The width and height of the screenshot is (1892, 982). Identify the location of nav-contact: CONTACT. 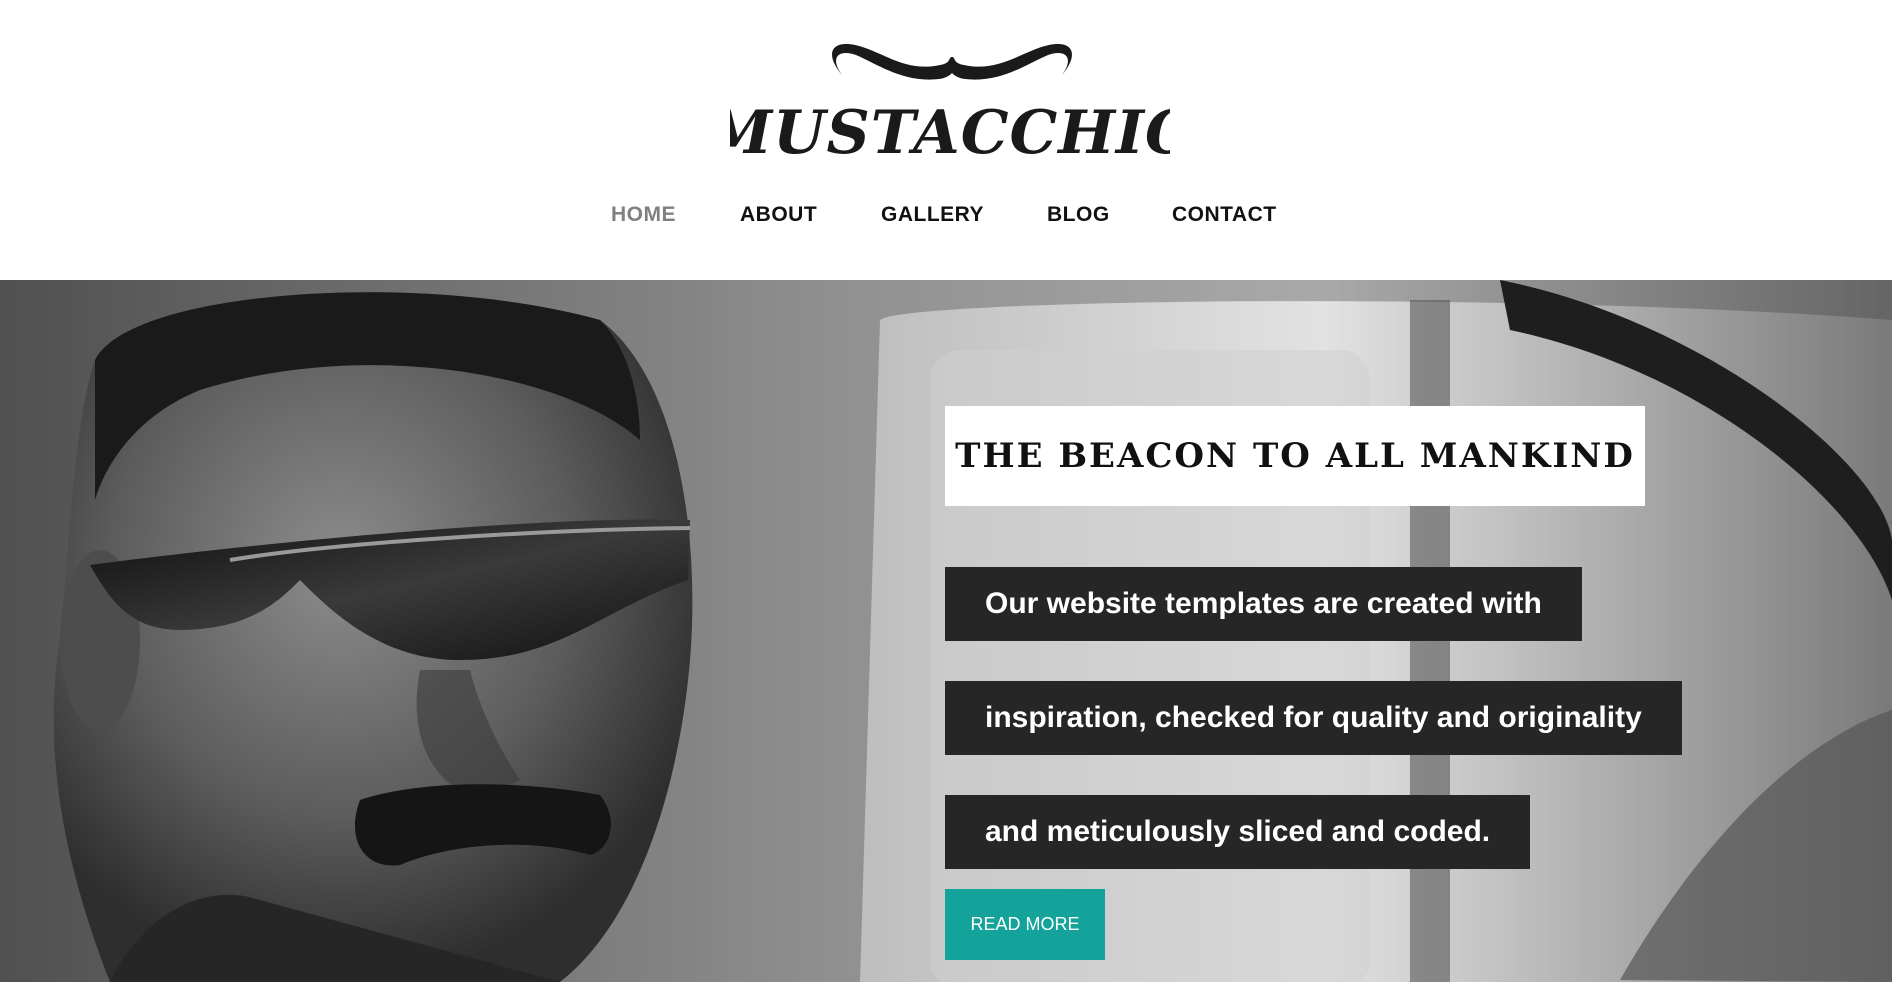
(1224, 215).